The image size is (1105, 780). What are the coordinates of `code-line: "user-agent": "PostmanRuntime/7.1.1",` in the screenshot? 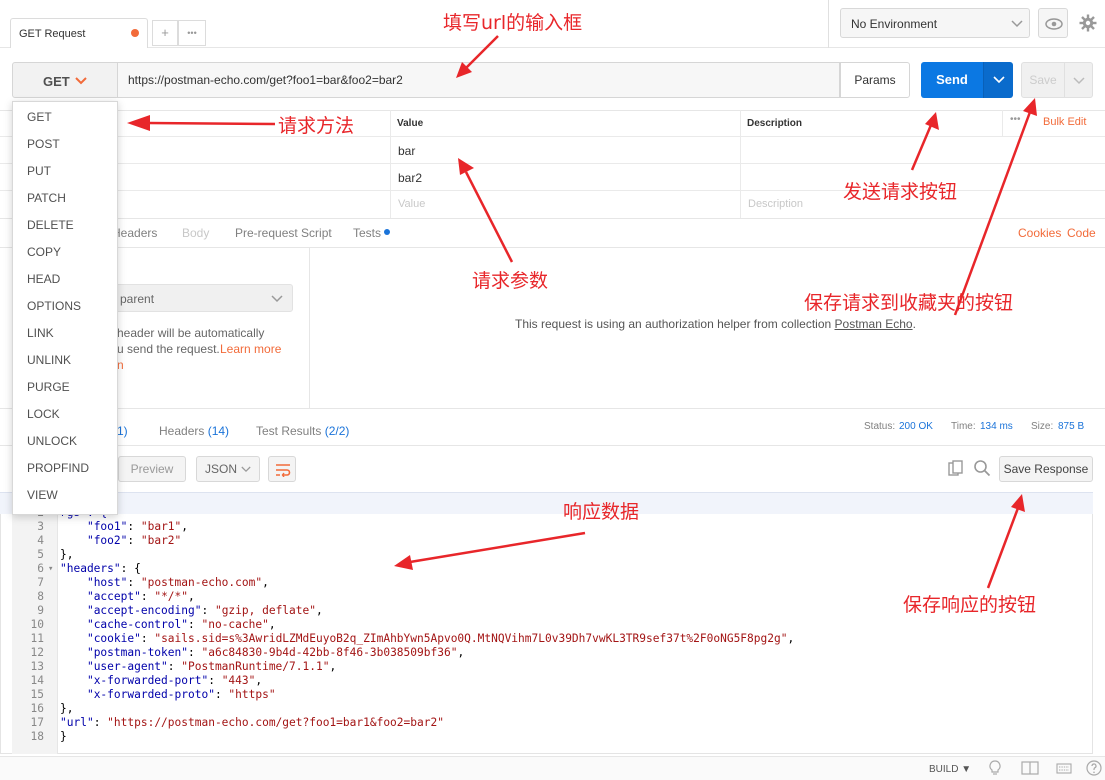 It's located at (211, 666).